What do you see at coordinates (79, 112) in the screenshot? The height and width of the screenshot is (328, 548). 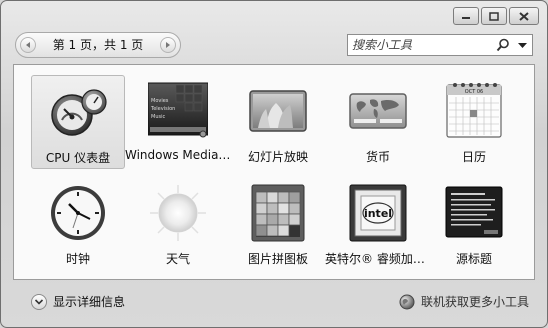 I see `cpu-meter-icon` at bounding box center [79, 112].